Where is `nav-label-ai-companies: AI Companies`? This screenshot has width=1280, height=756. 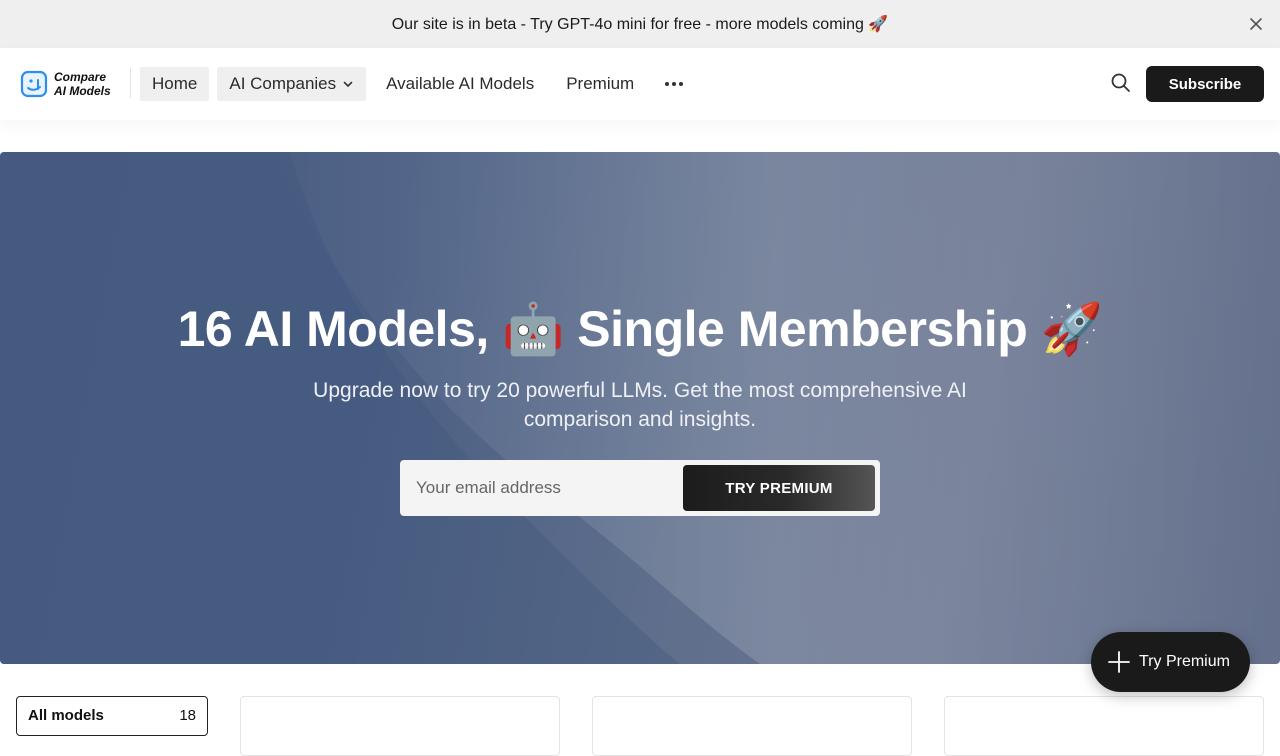 nav-label-ai-companies: AI Companies is located at coordinates (283, 83).